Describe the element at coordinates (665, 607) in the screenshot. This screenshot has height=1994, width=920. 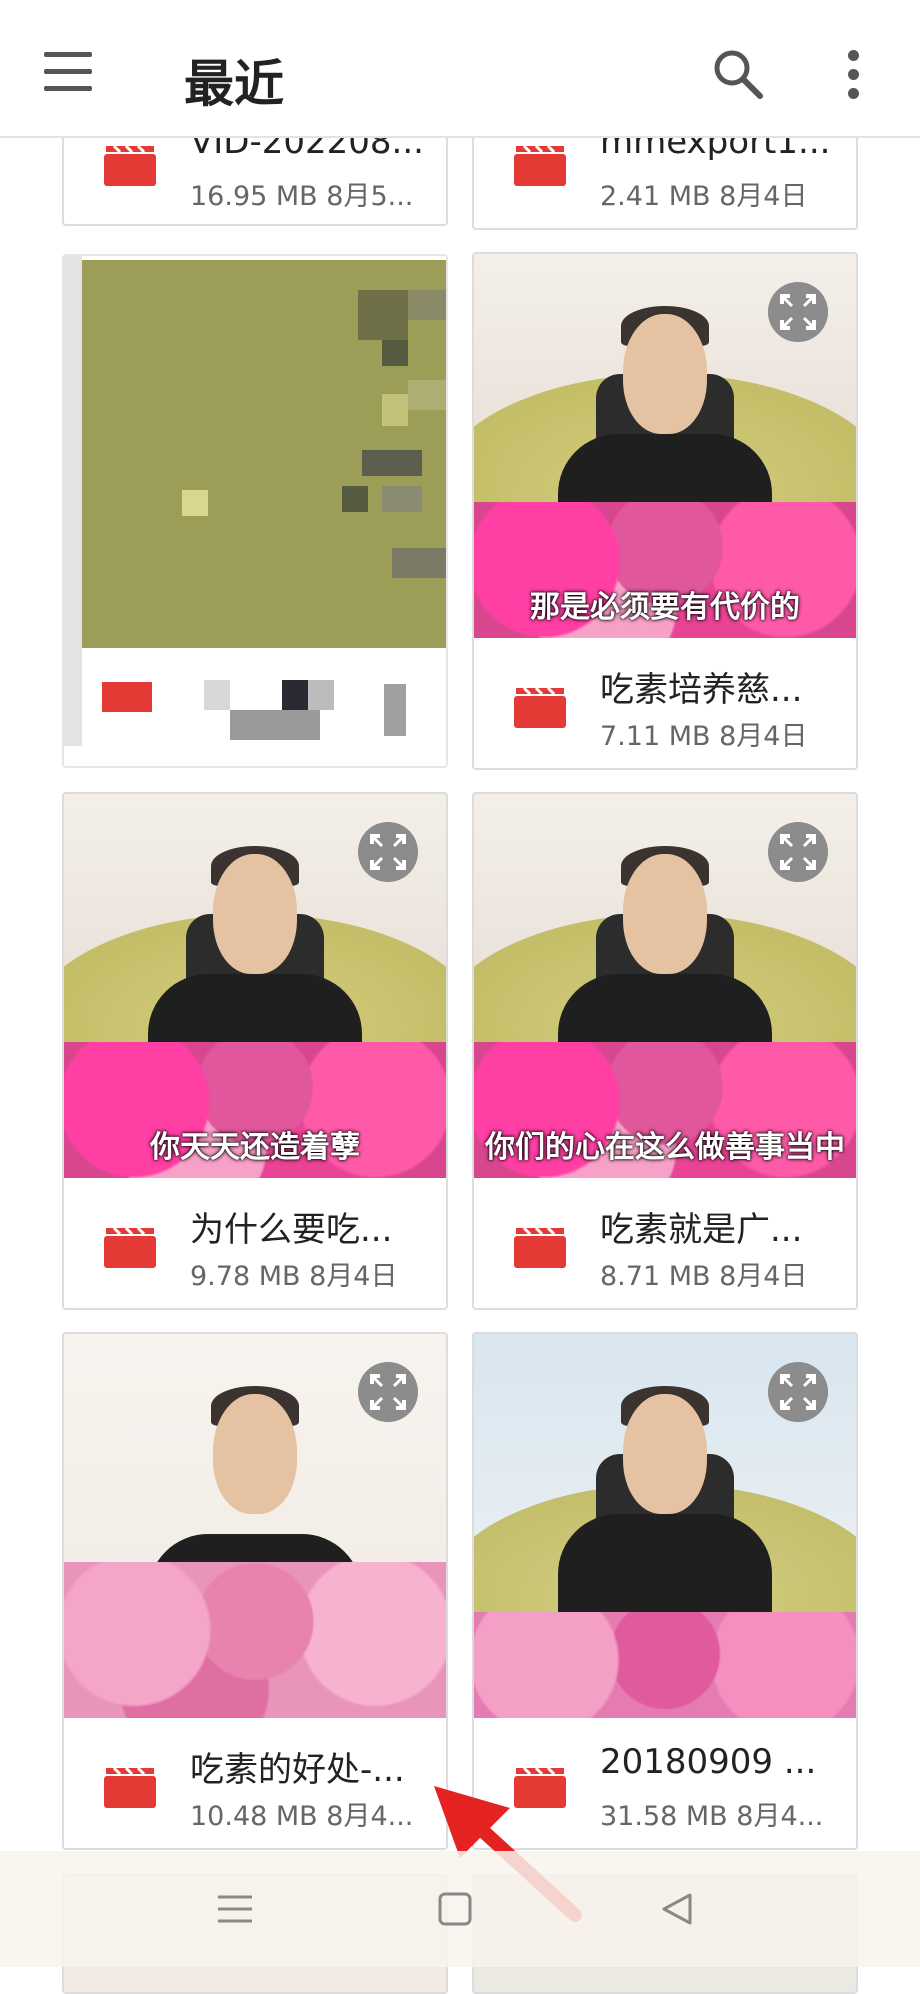
I see `thumbnail-subtitle: 那是必须要有代价的` at that location.